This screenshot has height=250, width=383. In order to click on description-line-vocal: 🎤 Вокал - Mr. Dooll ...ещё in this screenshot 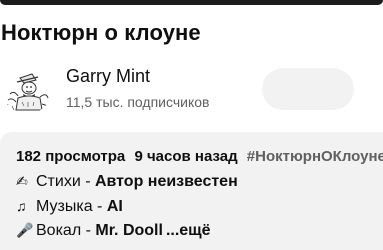, I will do `click(113, 231)`.